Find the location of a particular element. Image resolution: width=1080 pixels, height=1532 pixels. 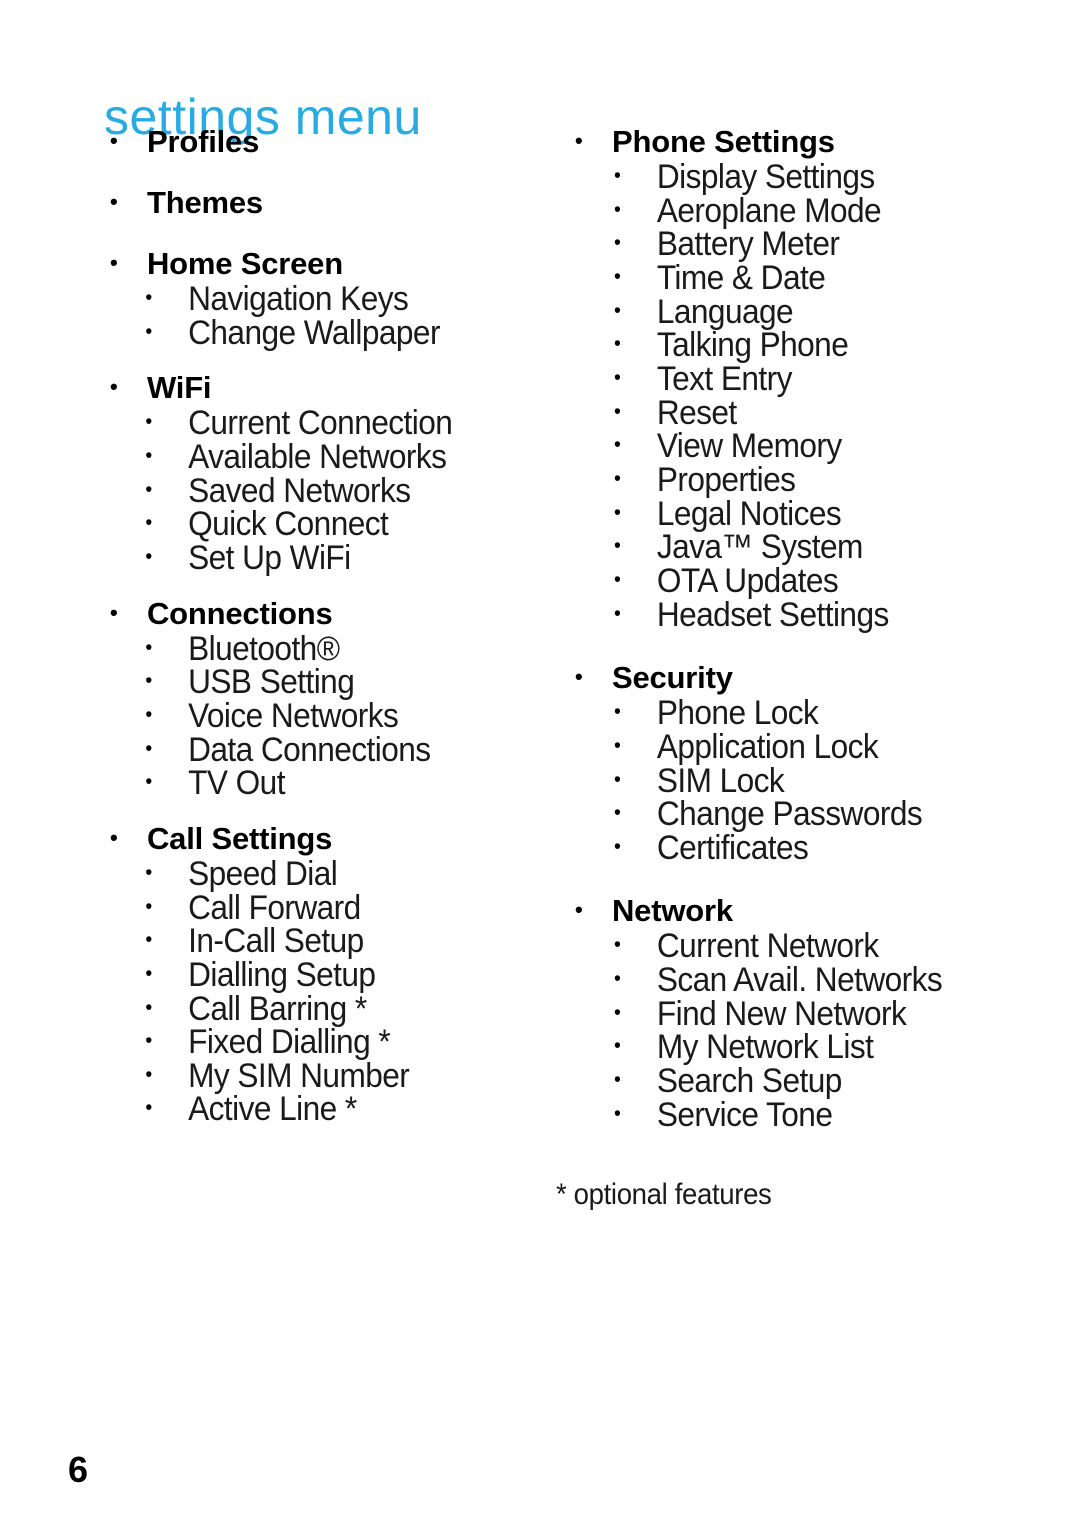

menu-item-set-up-wifi: • Set Up WiFi is located at coordinates (319, 557).